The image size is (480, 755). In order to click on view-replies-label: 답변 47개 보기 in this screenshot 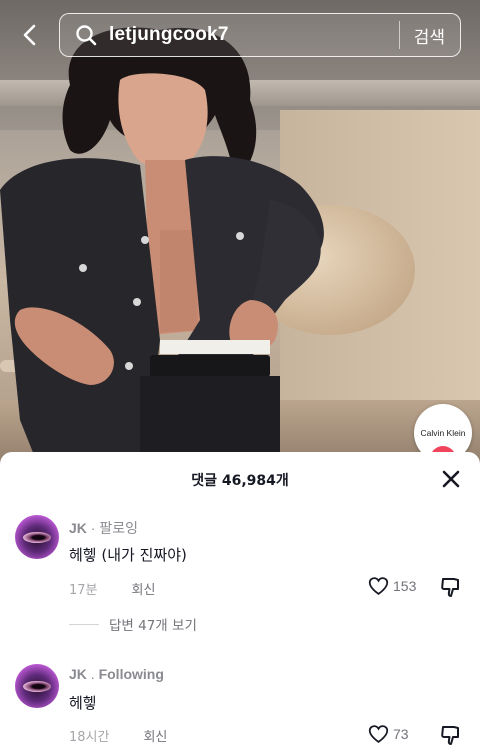, I will do `click(153, 626)`.